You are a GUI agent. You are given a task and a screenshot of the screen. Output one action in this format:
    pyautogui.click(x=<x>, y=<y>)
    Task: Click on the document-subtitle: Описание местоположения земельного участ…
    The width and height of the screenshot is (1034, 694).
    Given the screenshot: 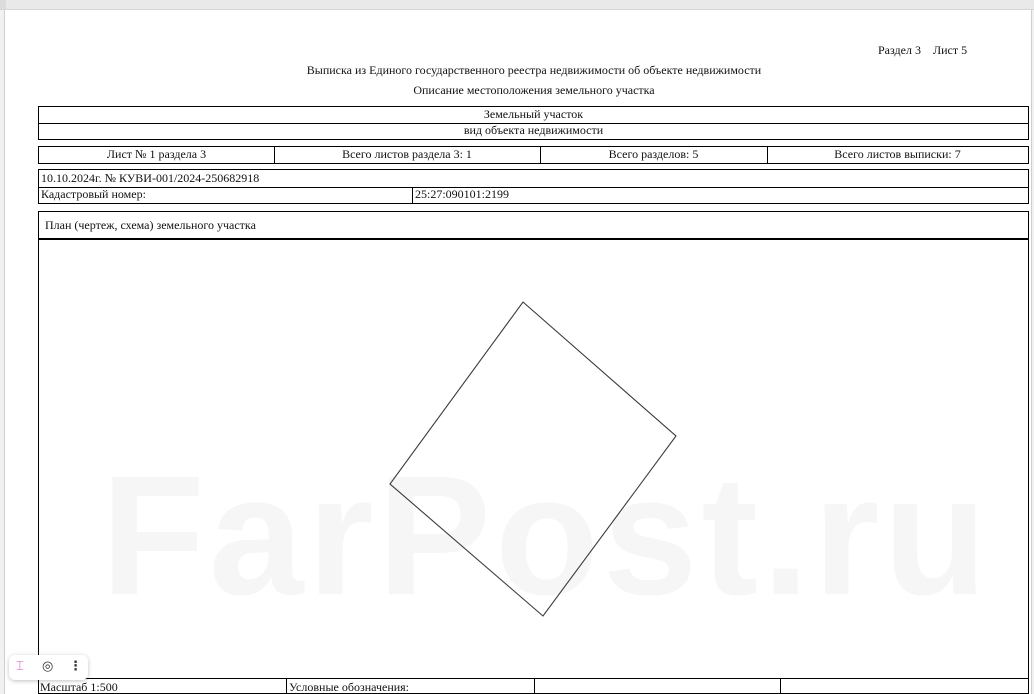 What is the action you would take?
    pyautogui.click(x=534, y=90)
    